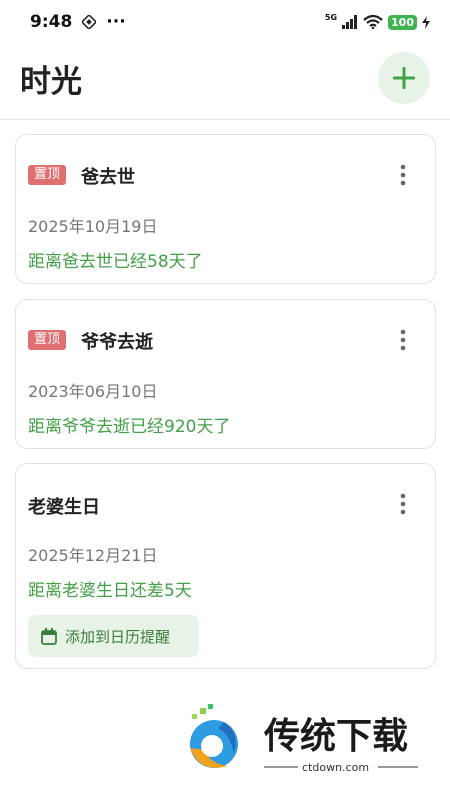 This screenshot has width=450, height=800. Describe the element at coordinates (402, 22) in the screenshot. I see `battery-level: 100` at that location.